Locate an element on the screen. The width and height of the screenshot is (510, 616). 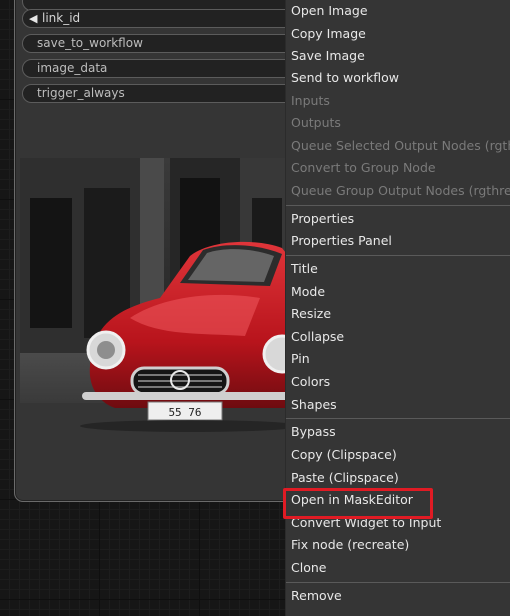
menu-item-resize: Resize is located at coordinates (311, 314).